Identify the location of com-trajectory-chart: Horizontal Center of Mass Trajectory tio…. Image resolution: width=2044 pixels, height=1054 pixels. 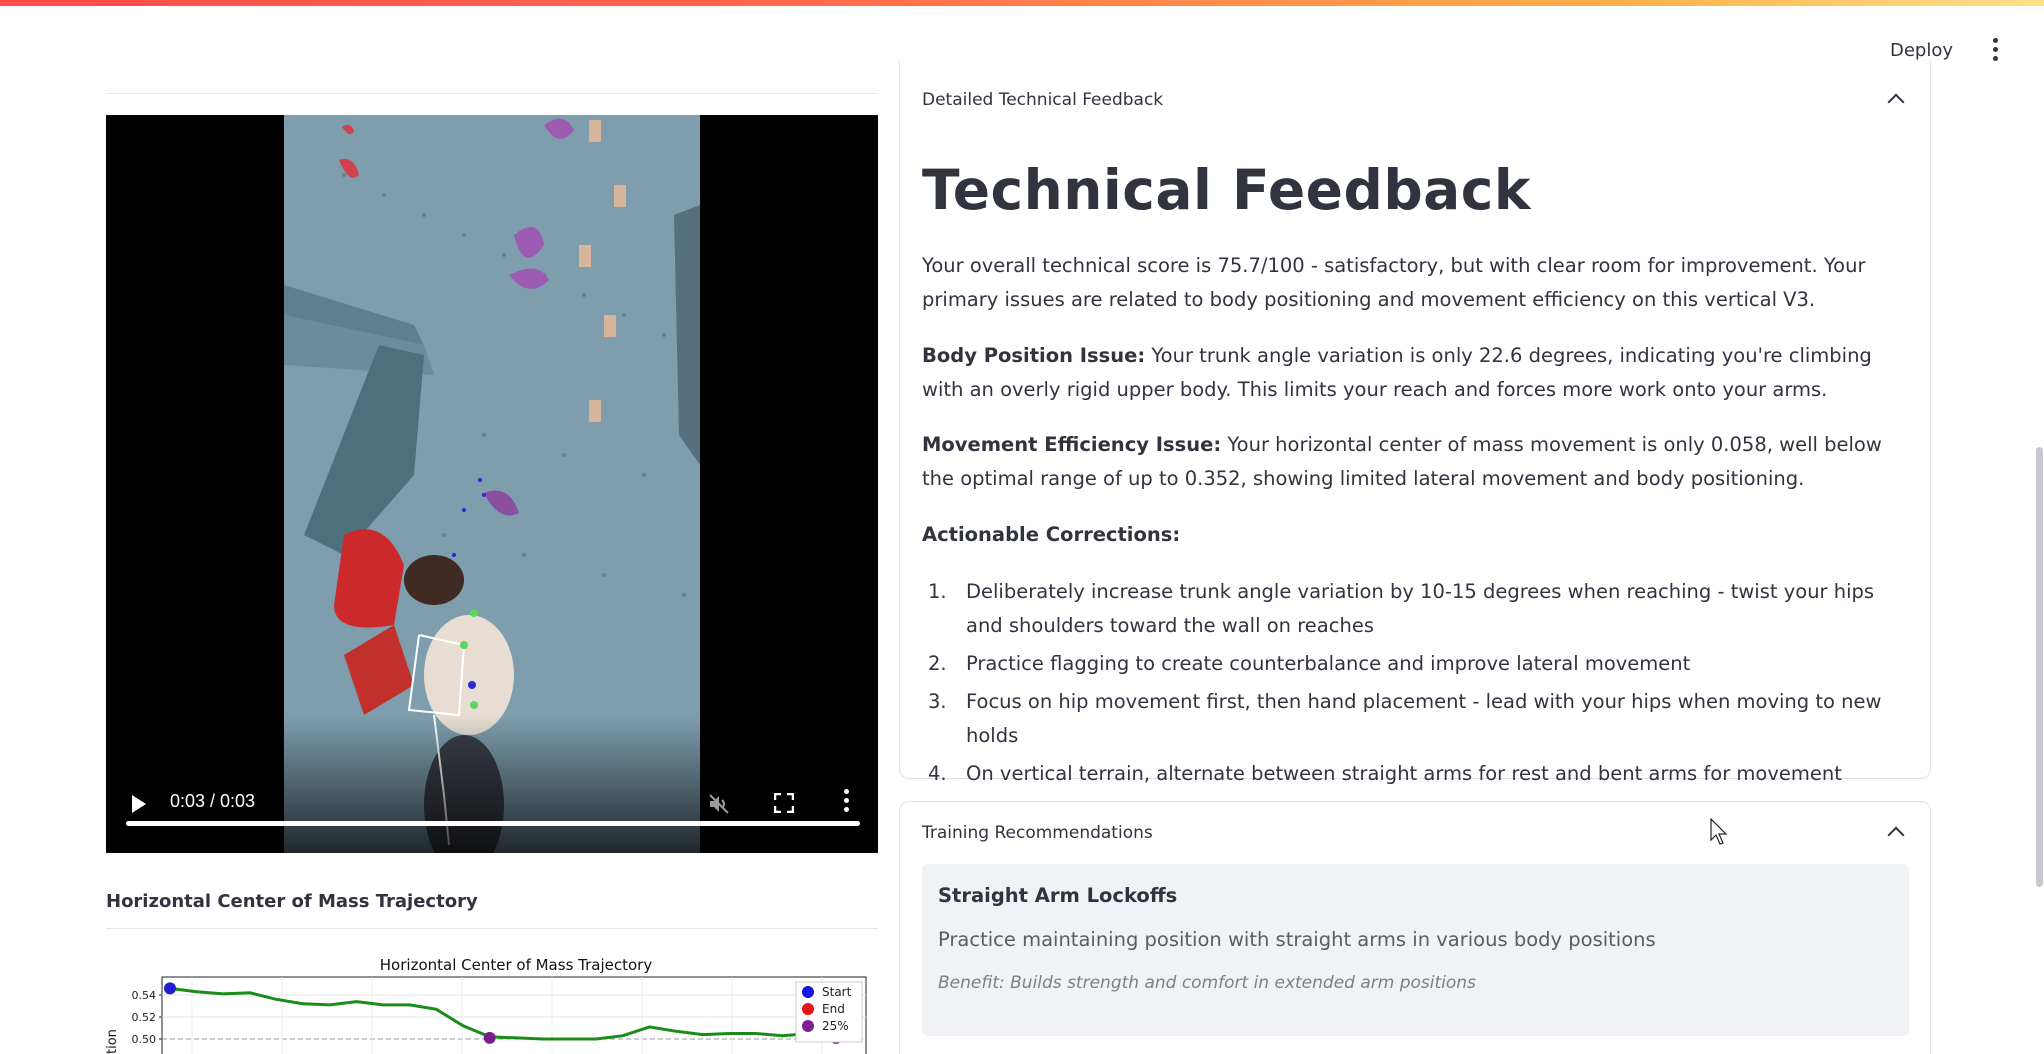
(492, 1002).